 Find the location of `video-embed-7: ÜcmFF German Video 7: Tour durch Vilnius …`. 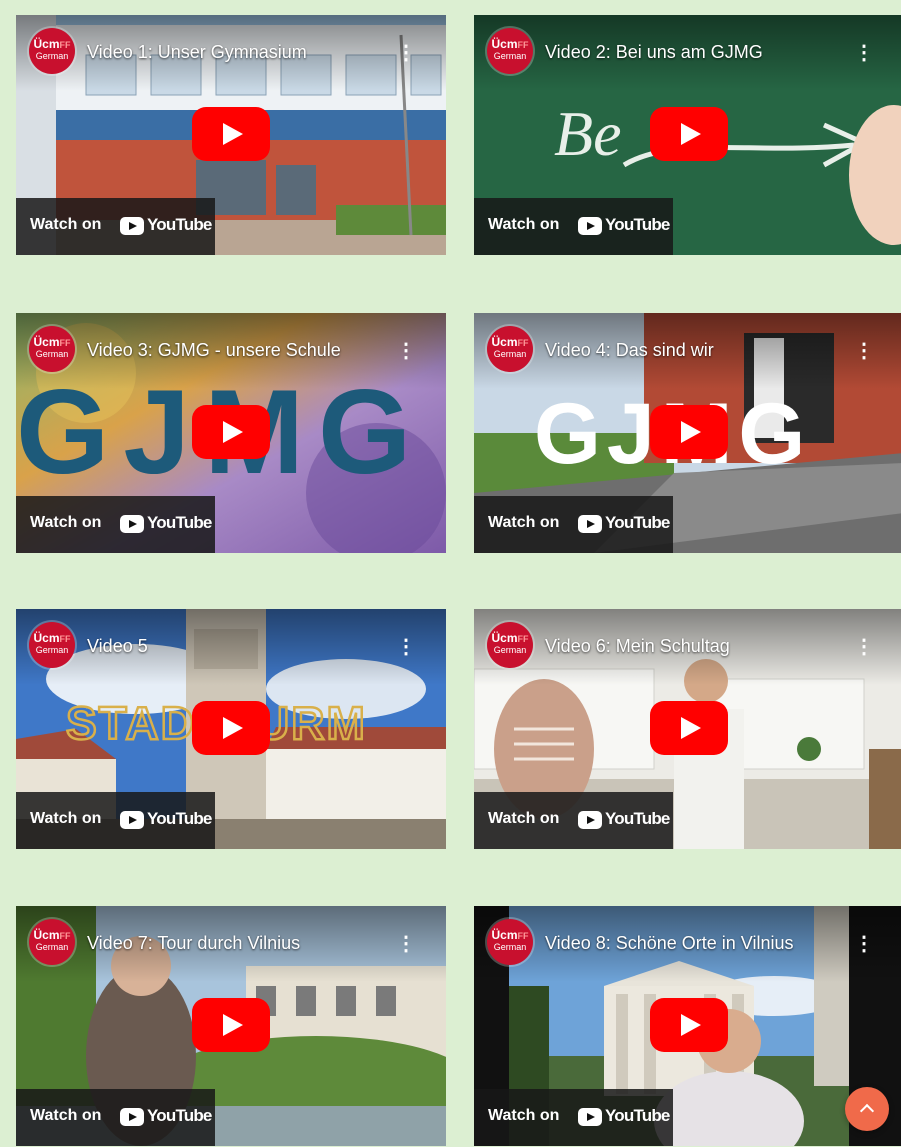

video-embed-7: ÜcmFF German Video 7: Tour durch Vilnius … is located at coordinates (231, 1026).